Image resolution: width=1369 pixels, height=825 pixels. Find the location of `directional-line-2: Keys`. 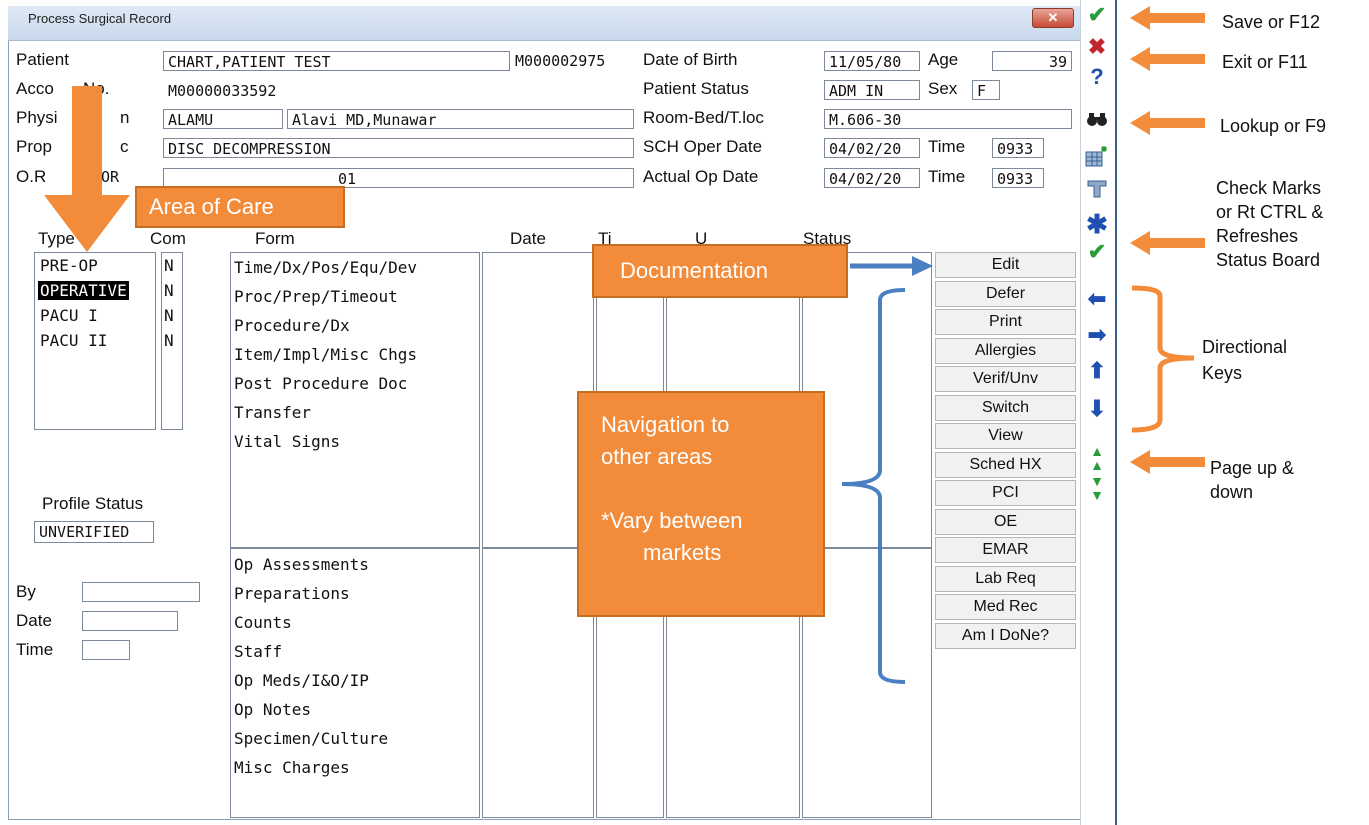

directional-line-2: Keys is located at coordinates (1222, 373).